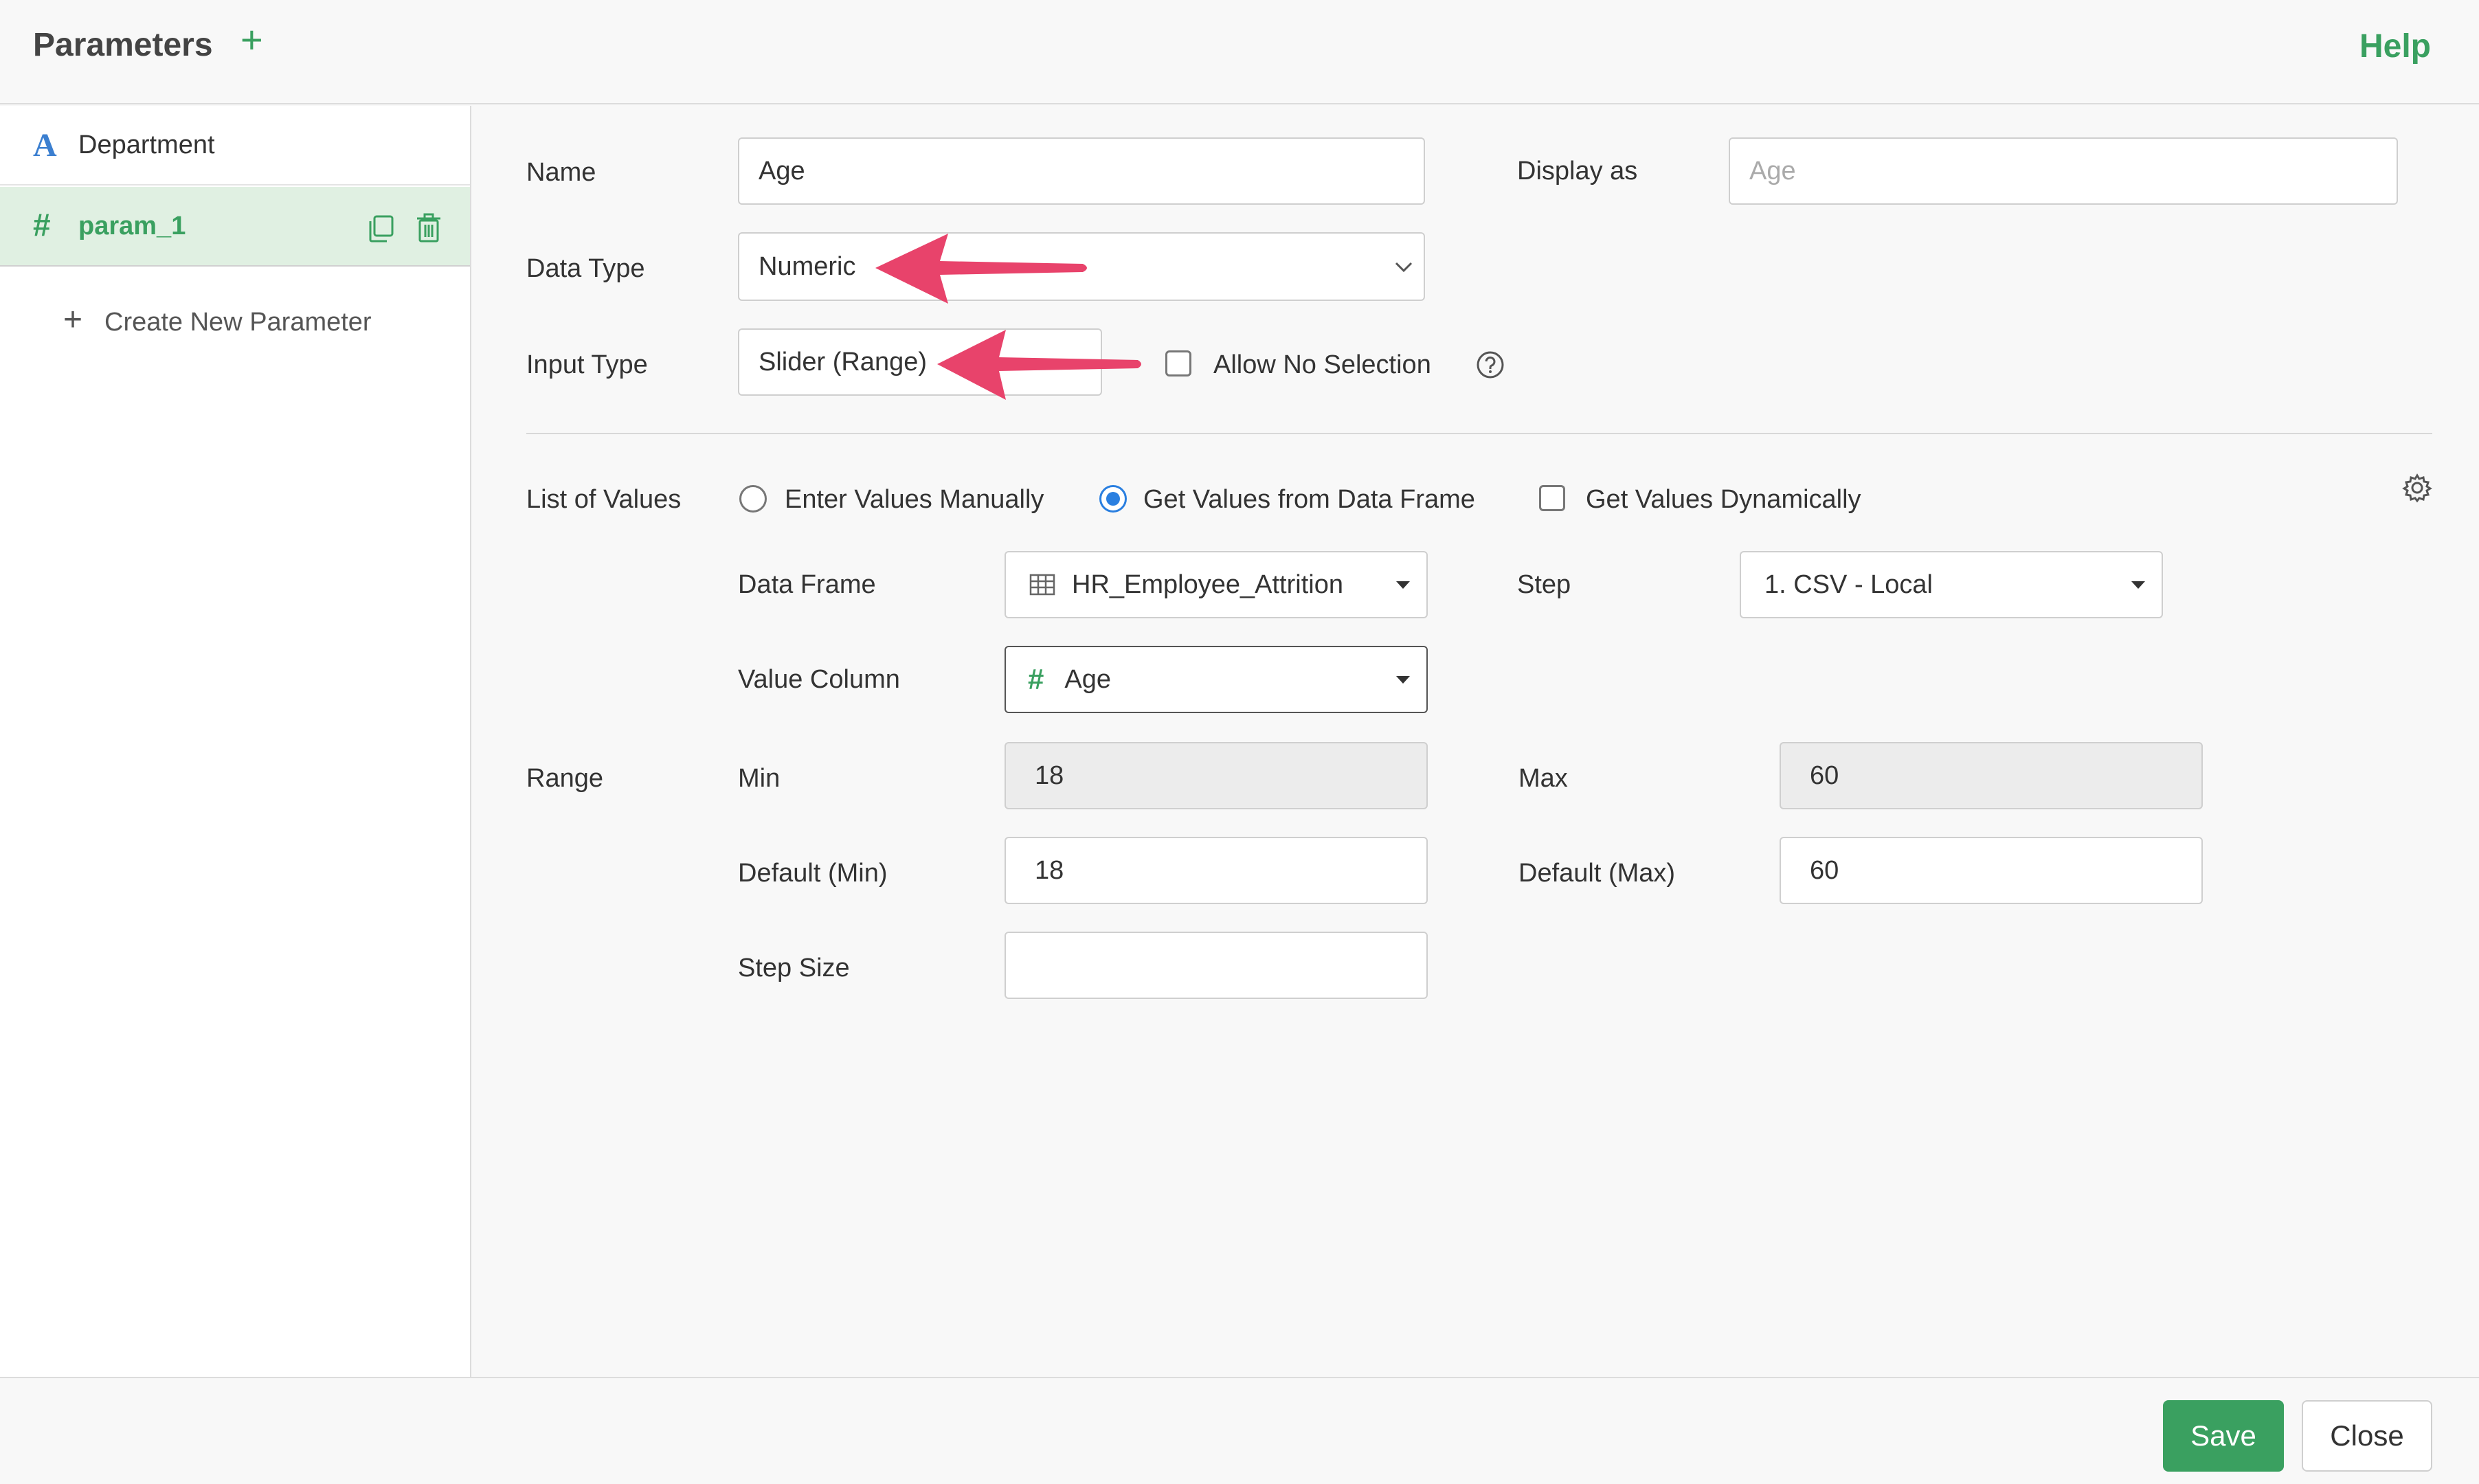 This screenshot has width=2479, height=1484. I want to click on get-values-dynamically-checkbox, so click(1552, 498).